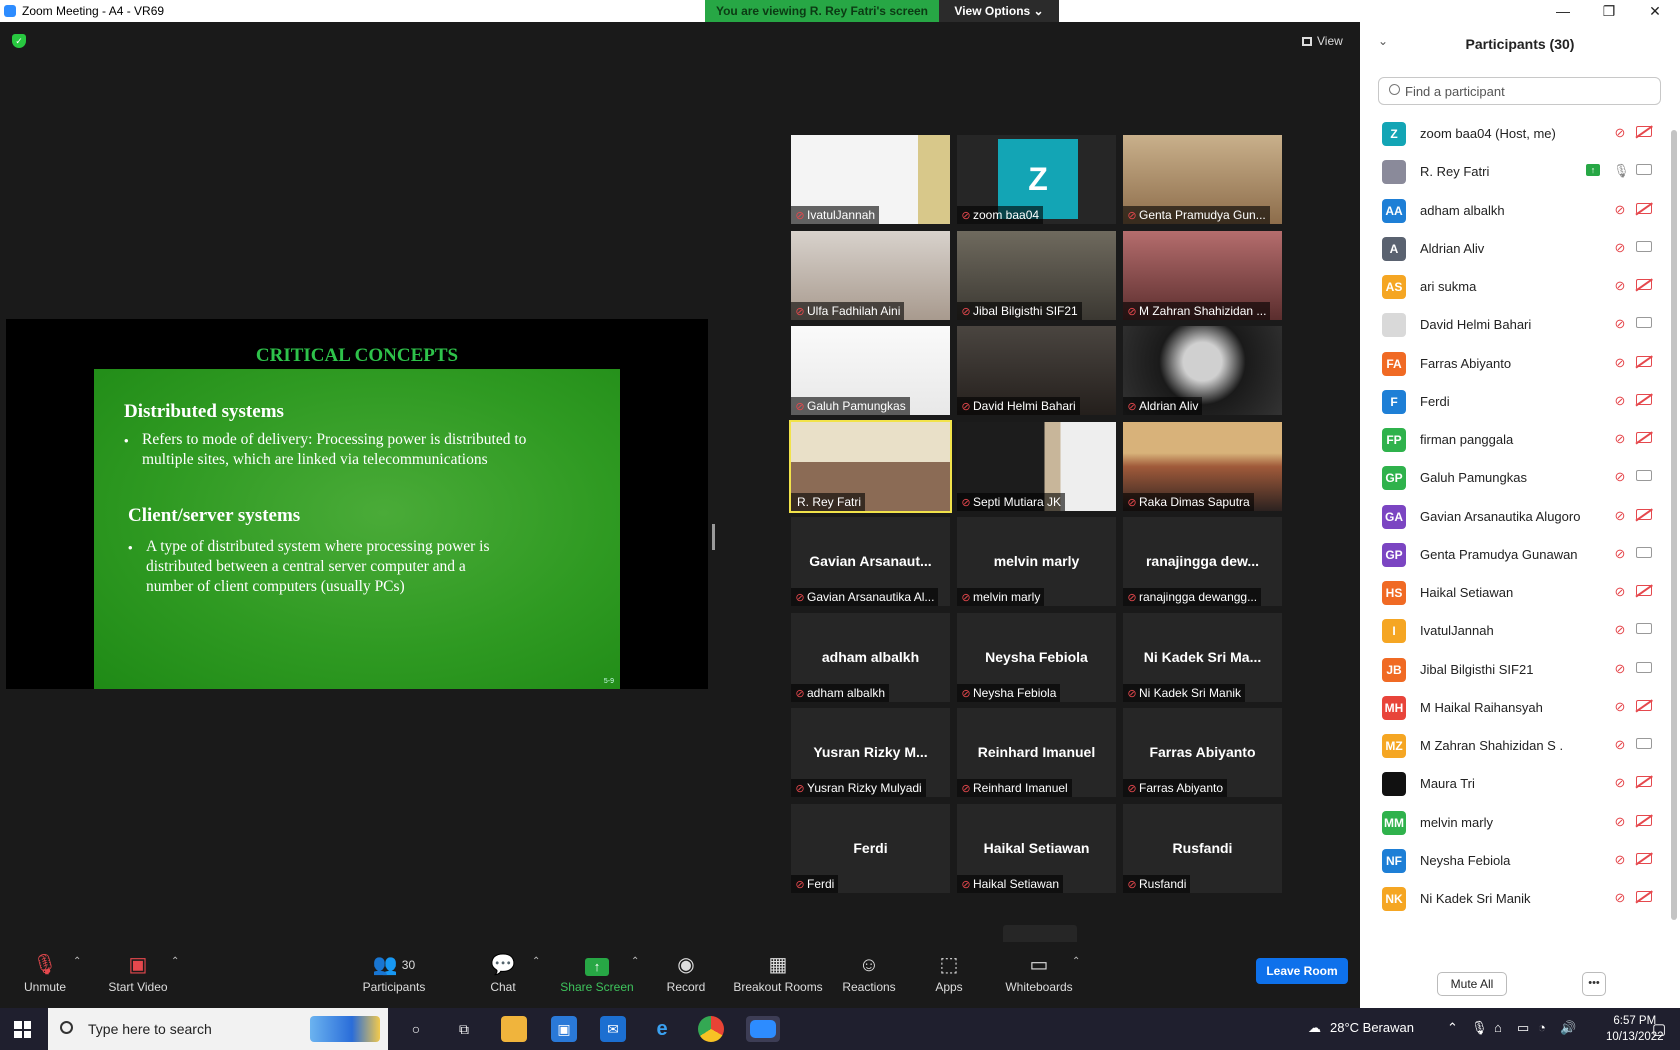 The width and height of the screenshot is (1680, 1050). What do you see at coordinates (1563, 11) in the screenshot?
I see `minimize-button: —` at bounding box center [1563, 11].